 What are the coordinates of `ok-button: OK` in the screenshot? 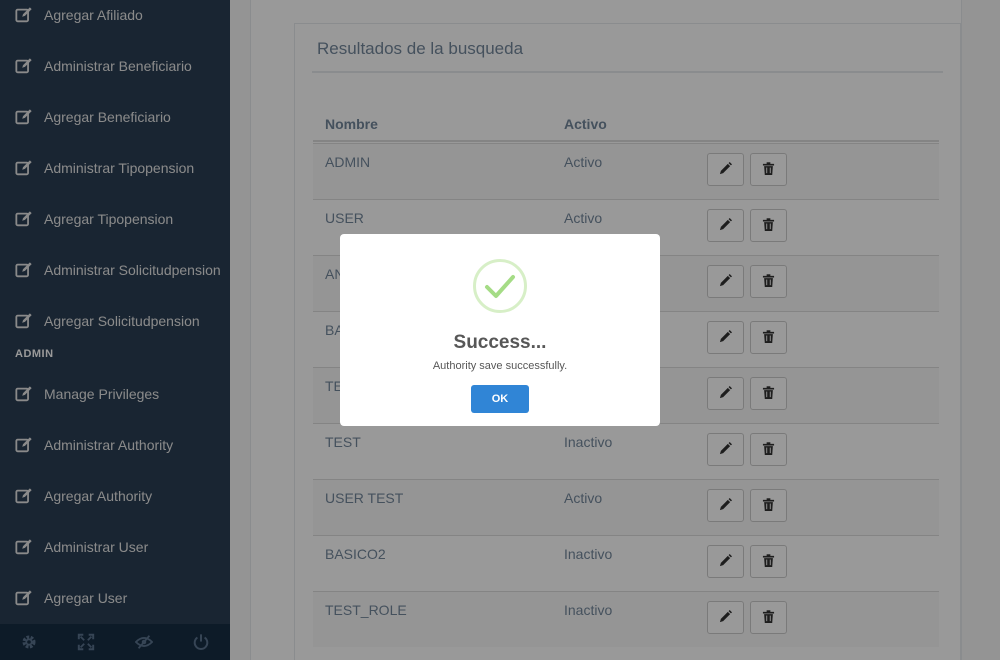 It's located at (500, 399).